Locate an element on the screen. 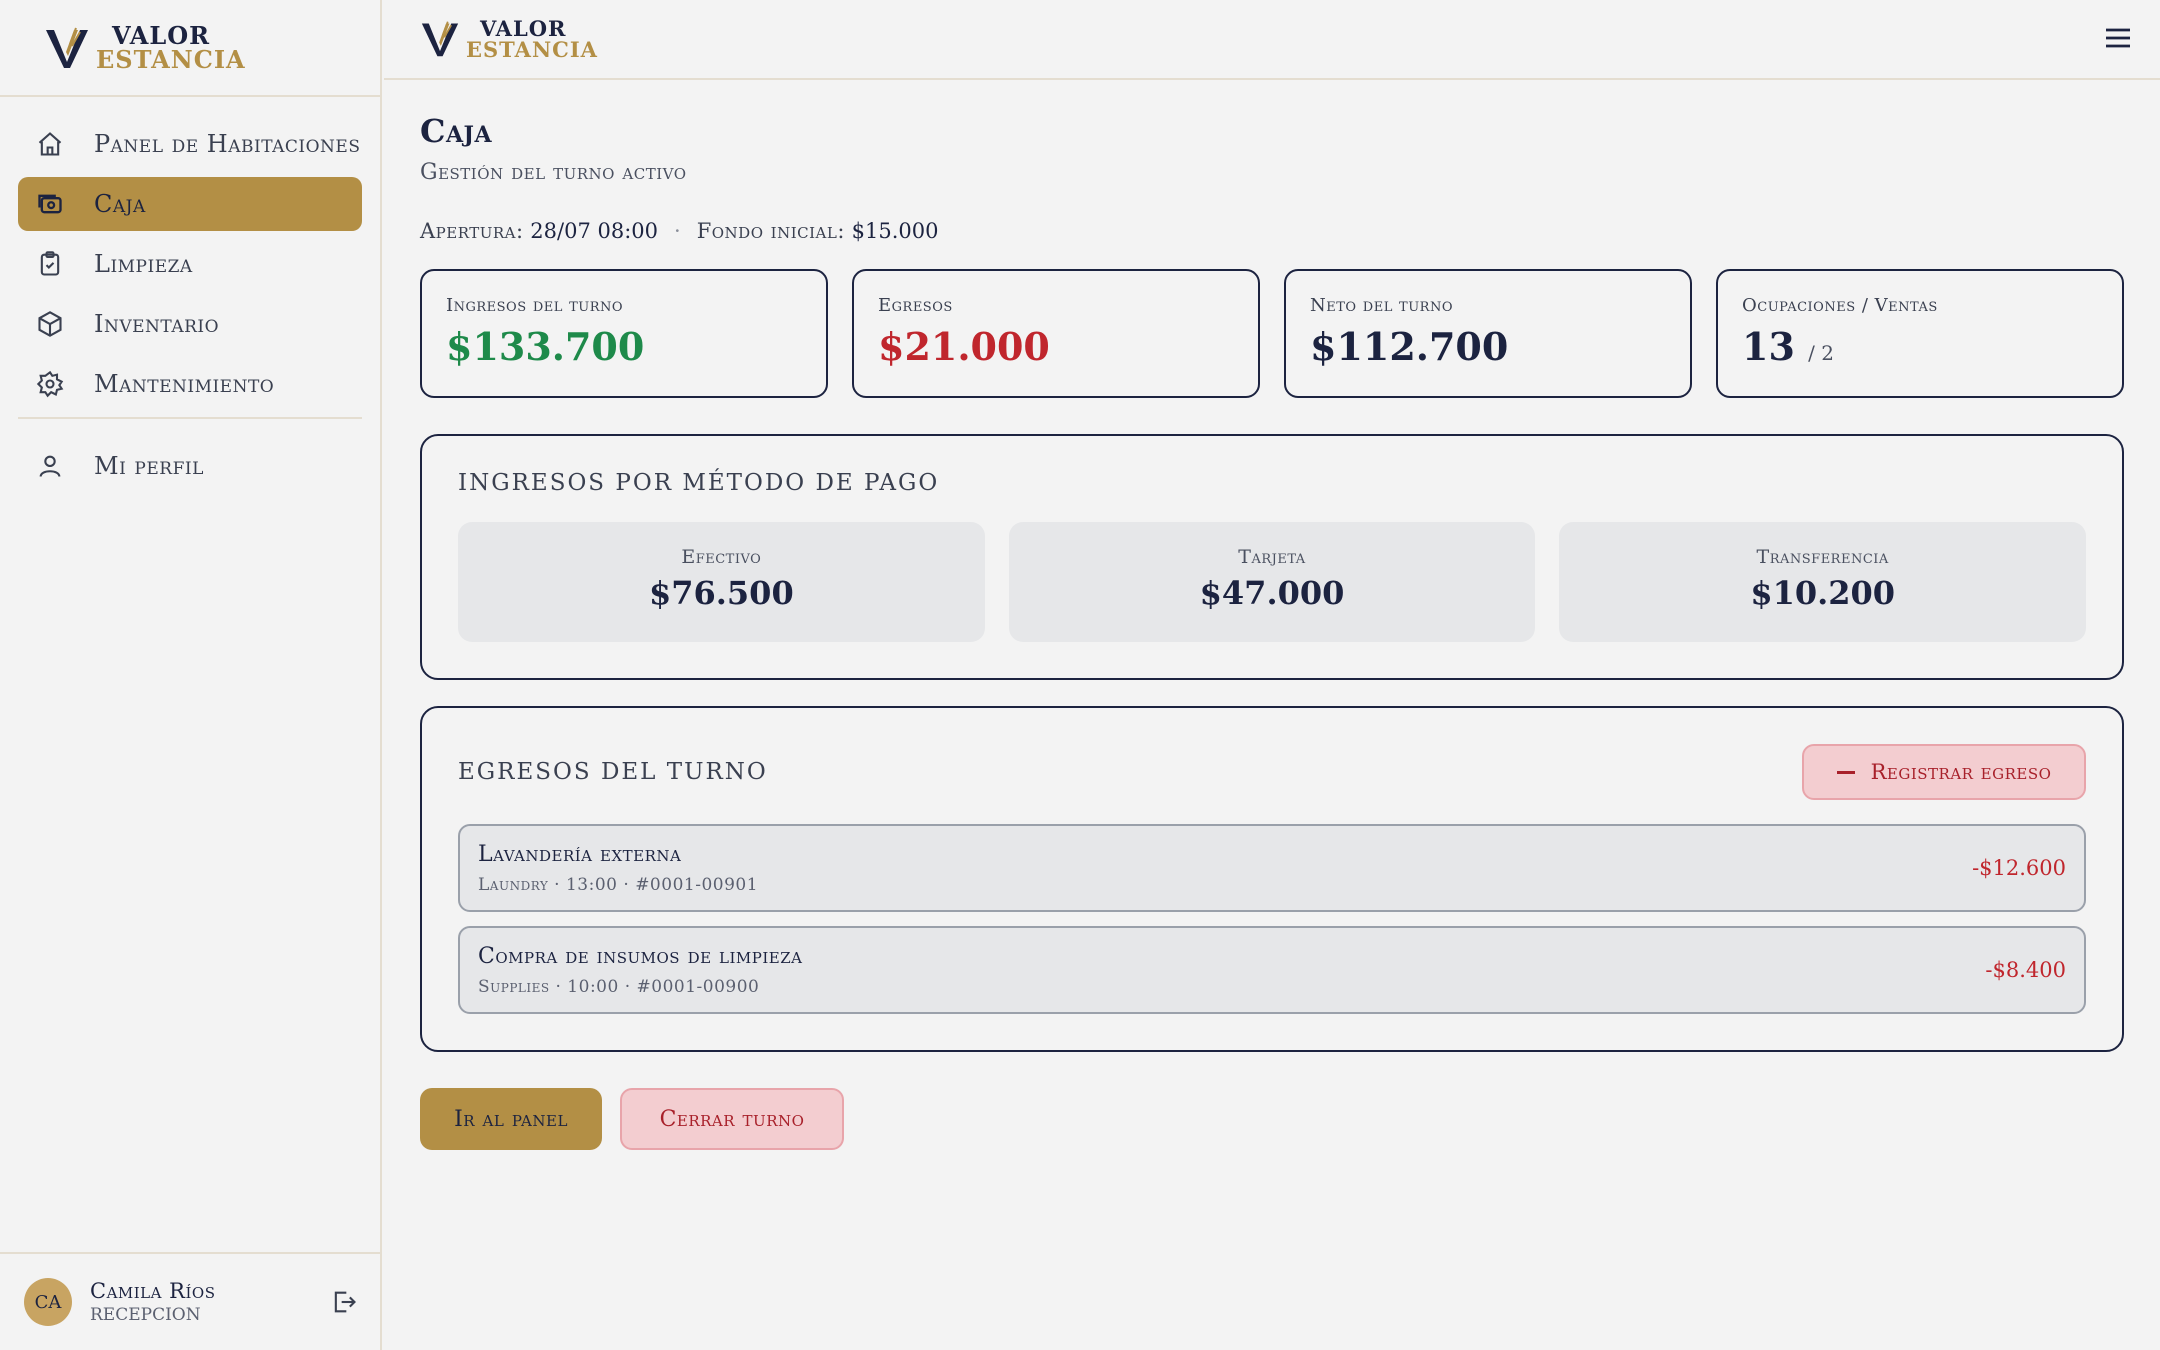  expense-detail: Laundry · 13:00 · #0001-00901 is located at coordinates (618, 884).